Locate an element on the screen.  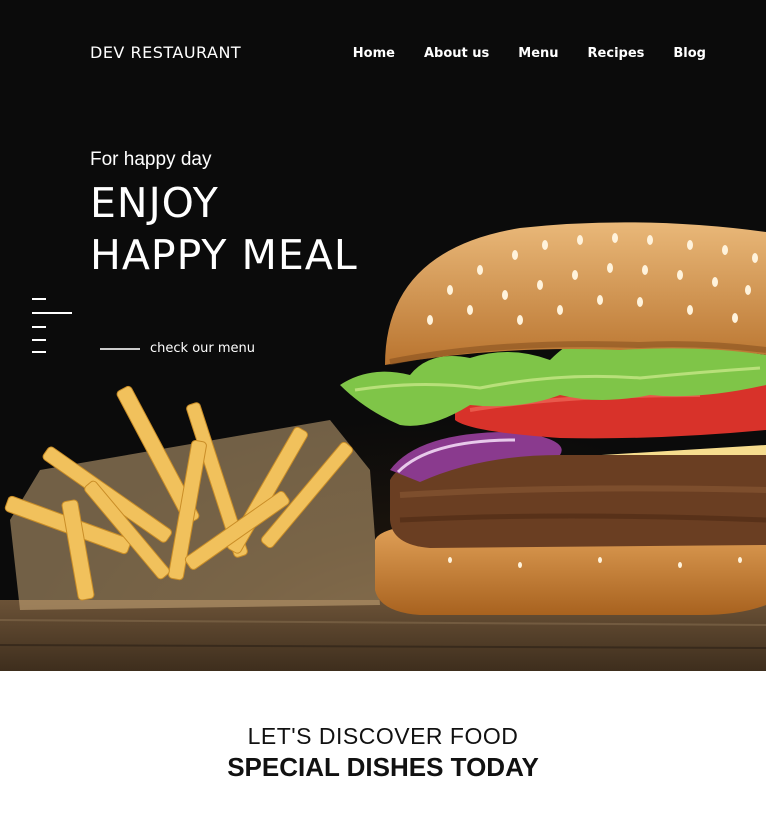
discover-heading: SPECIAL DISHES TODAY is located at coordinates (383, 767).